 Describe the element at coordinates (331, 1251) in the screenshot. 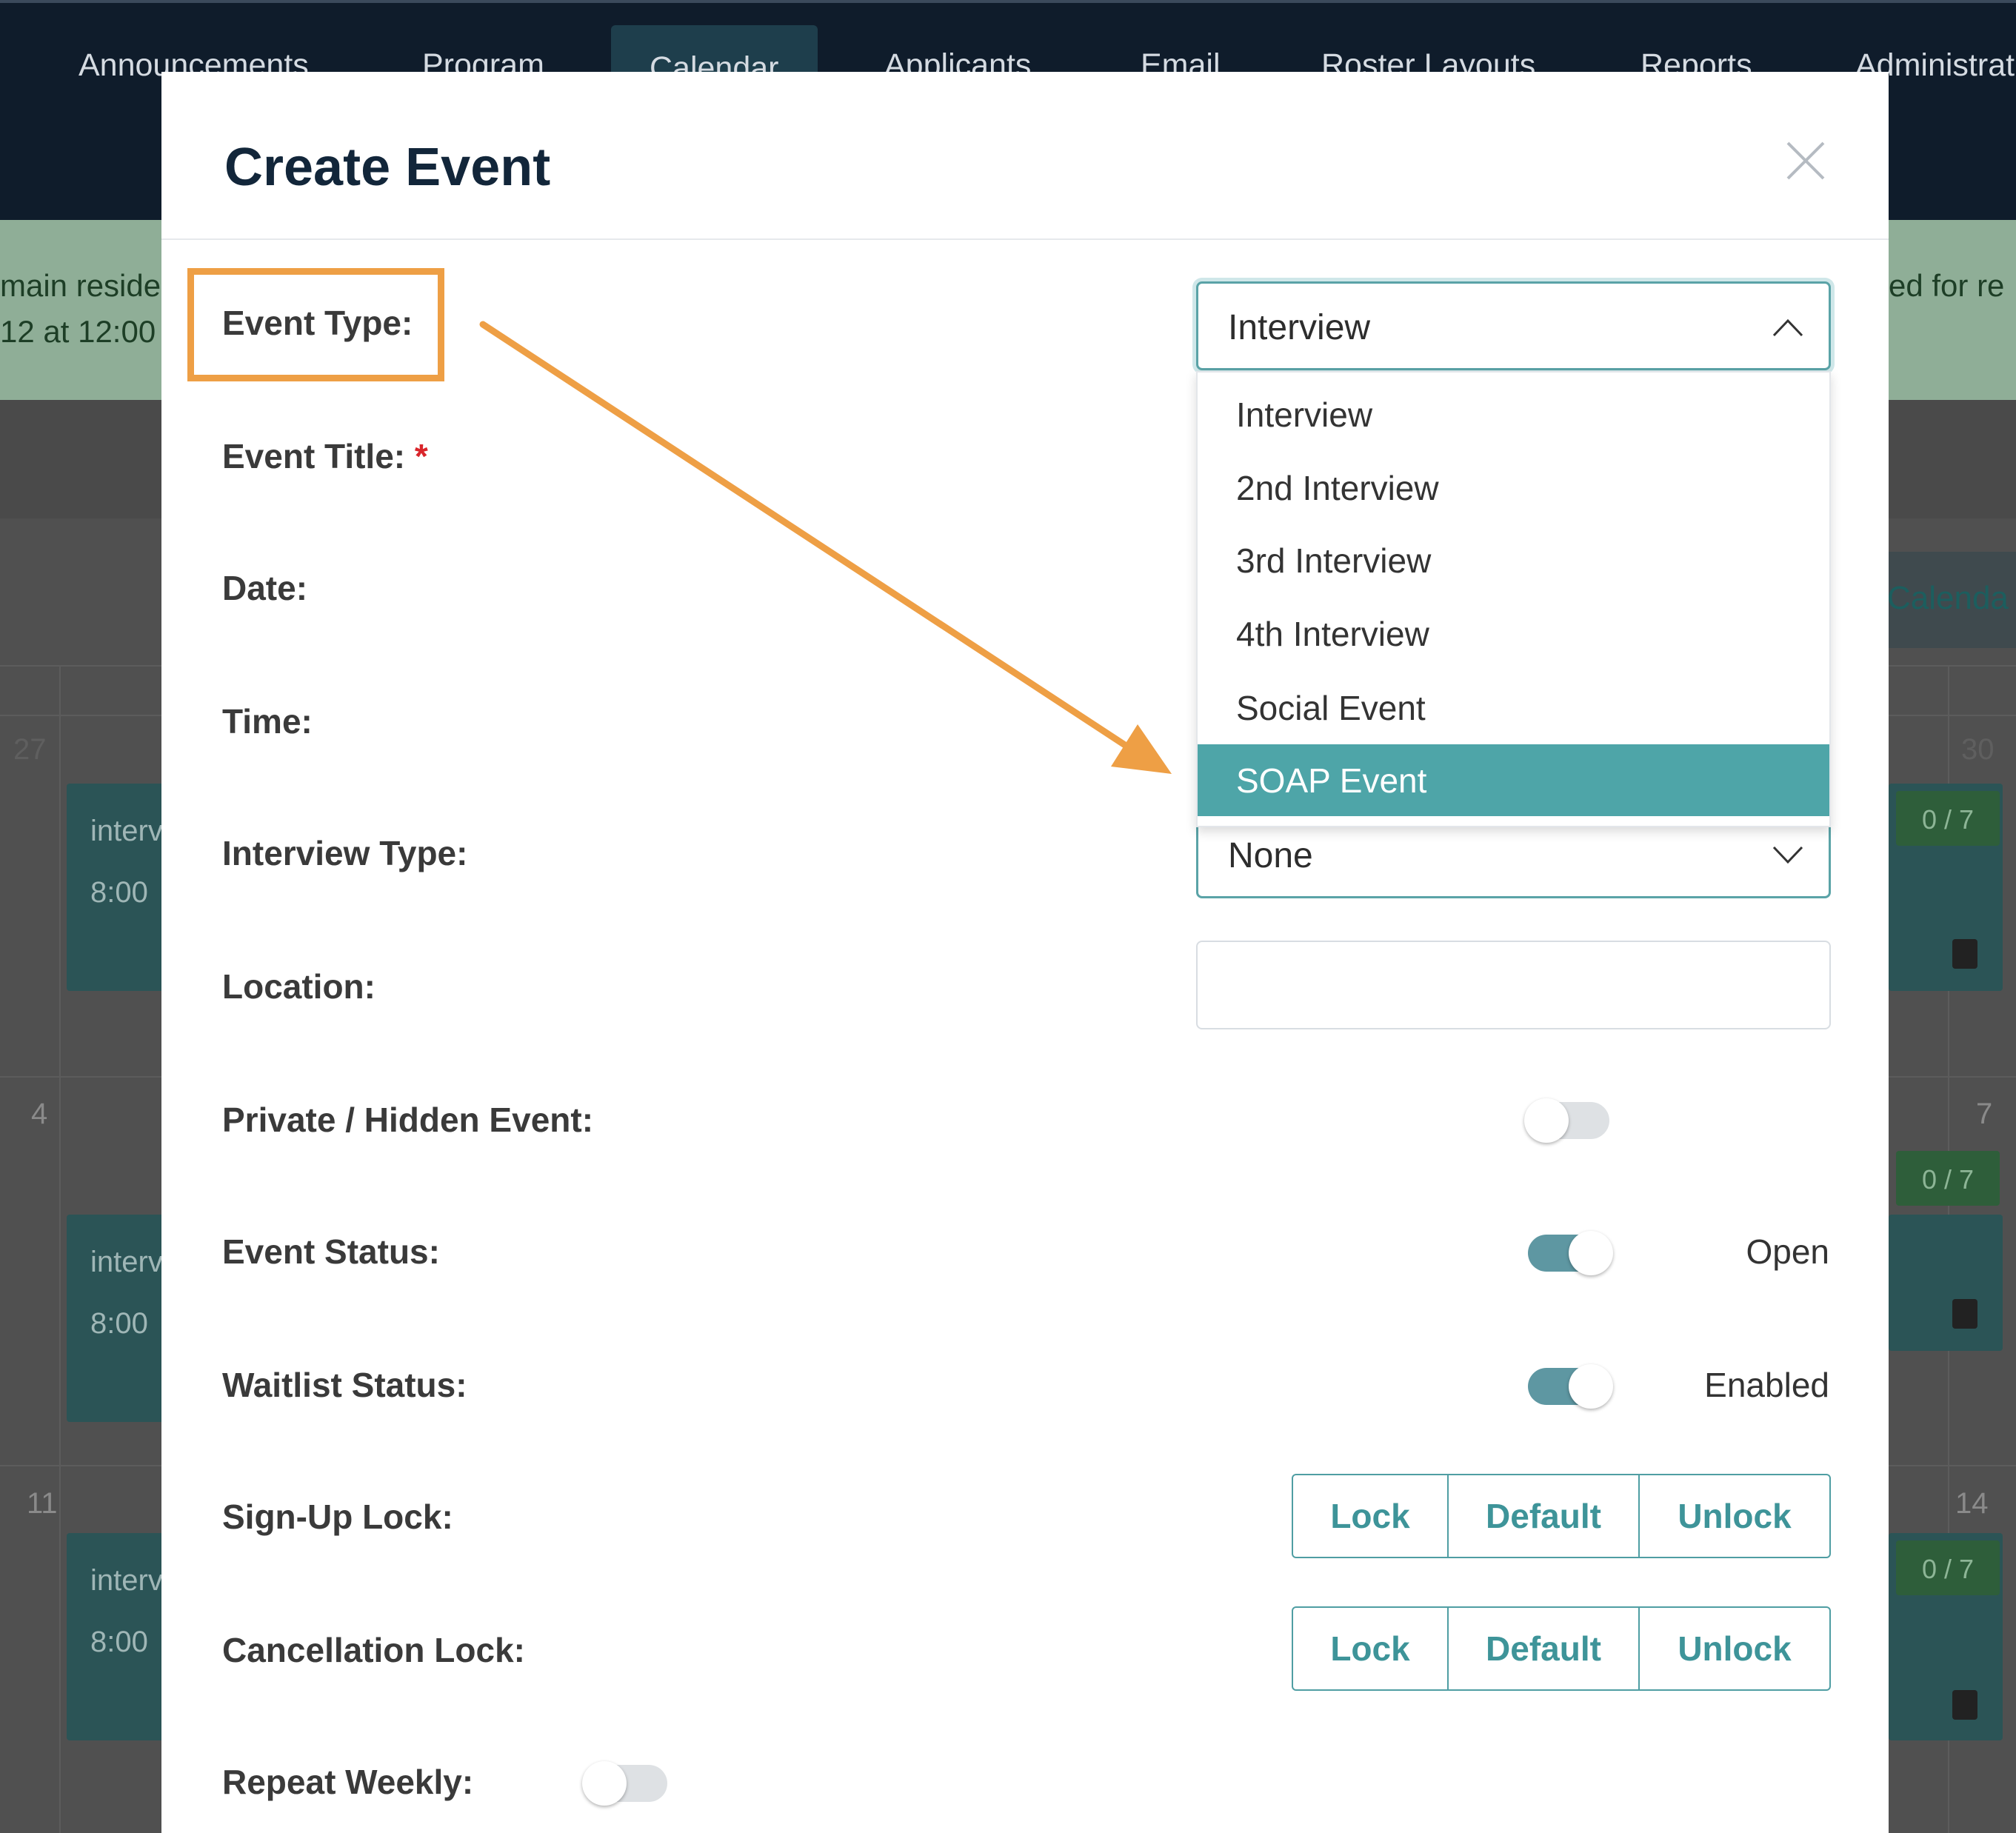

I see `event-status-label: Event Status:` at that location.